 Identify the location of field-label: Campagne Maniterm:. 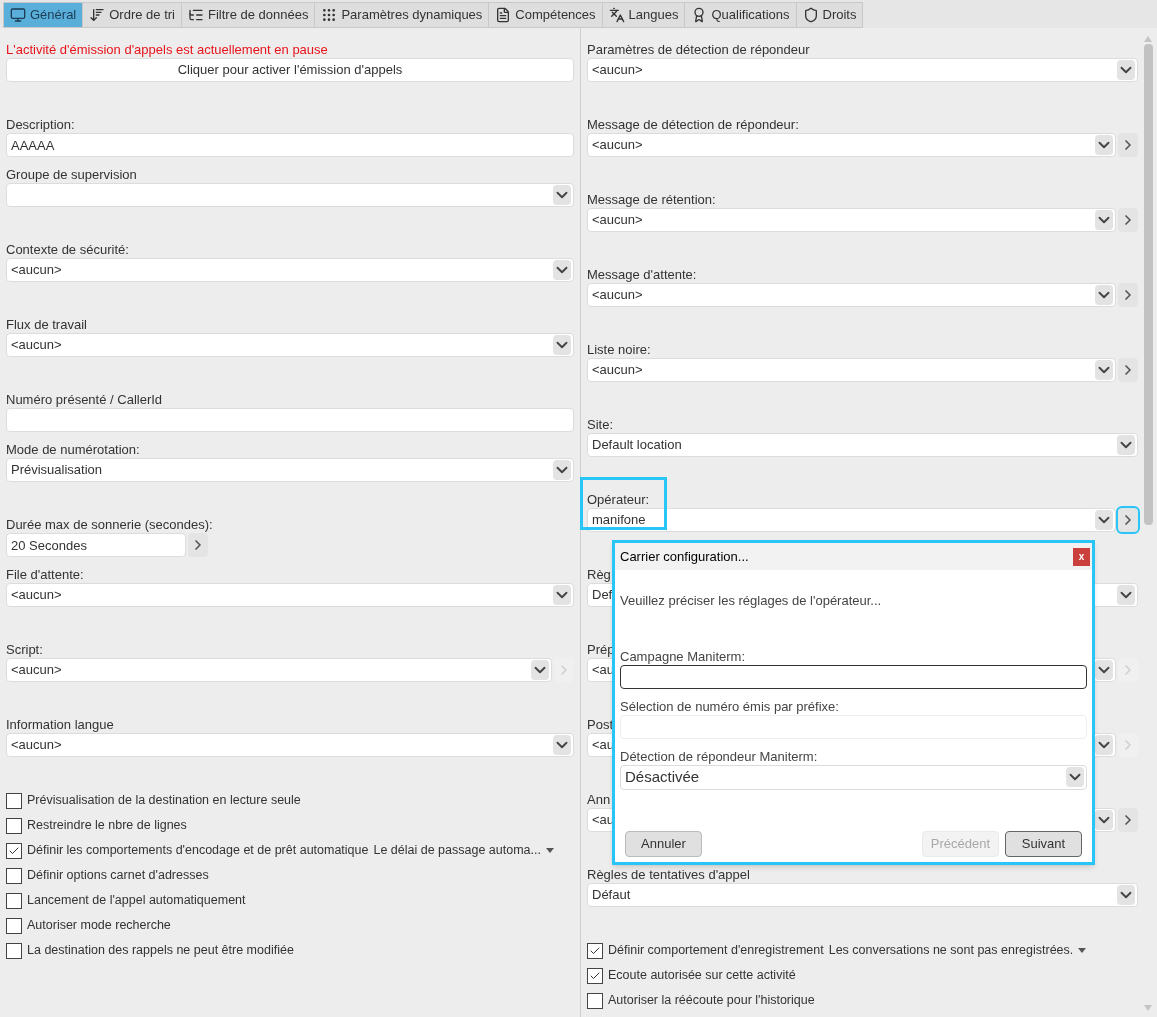
(682, 656).